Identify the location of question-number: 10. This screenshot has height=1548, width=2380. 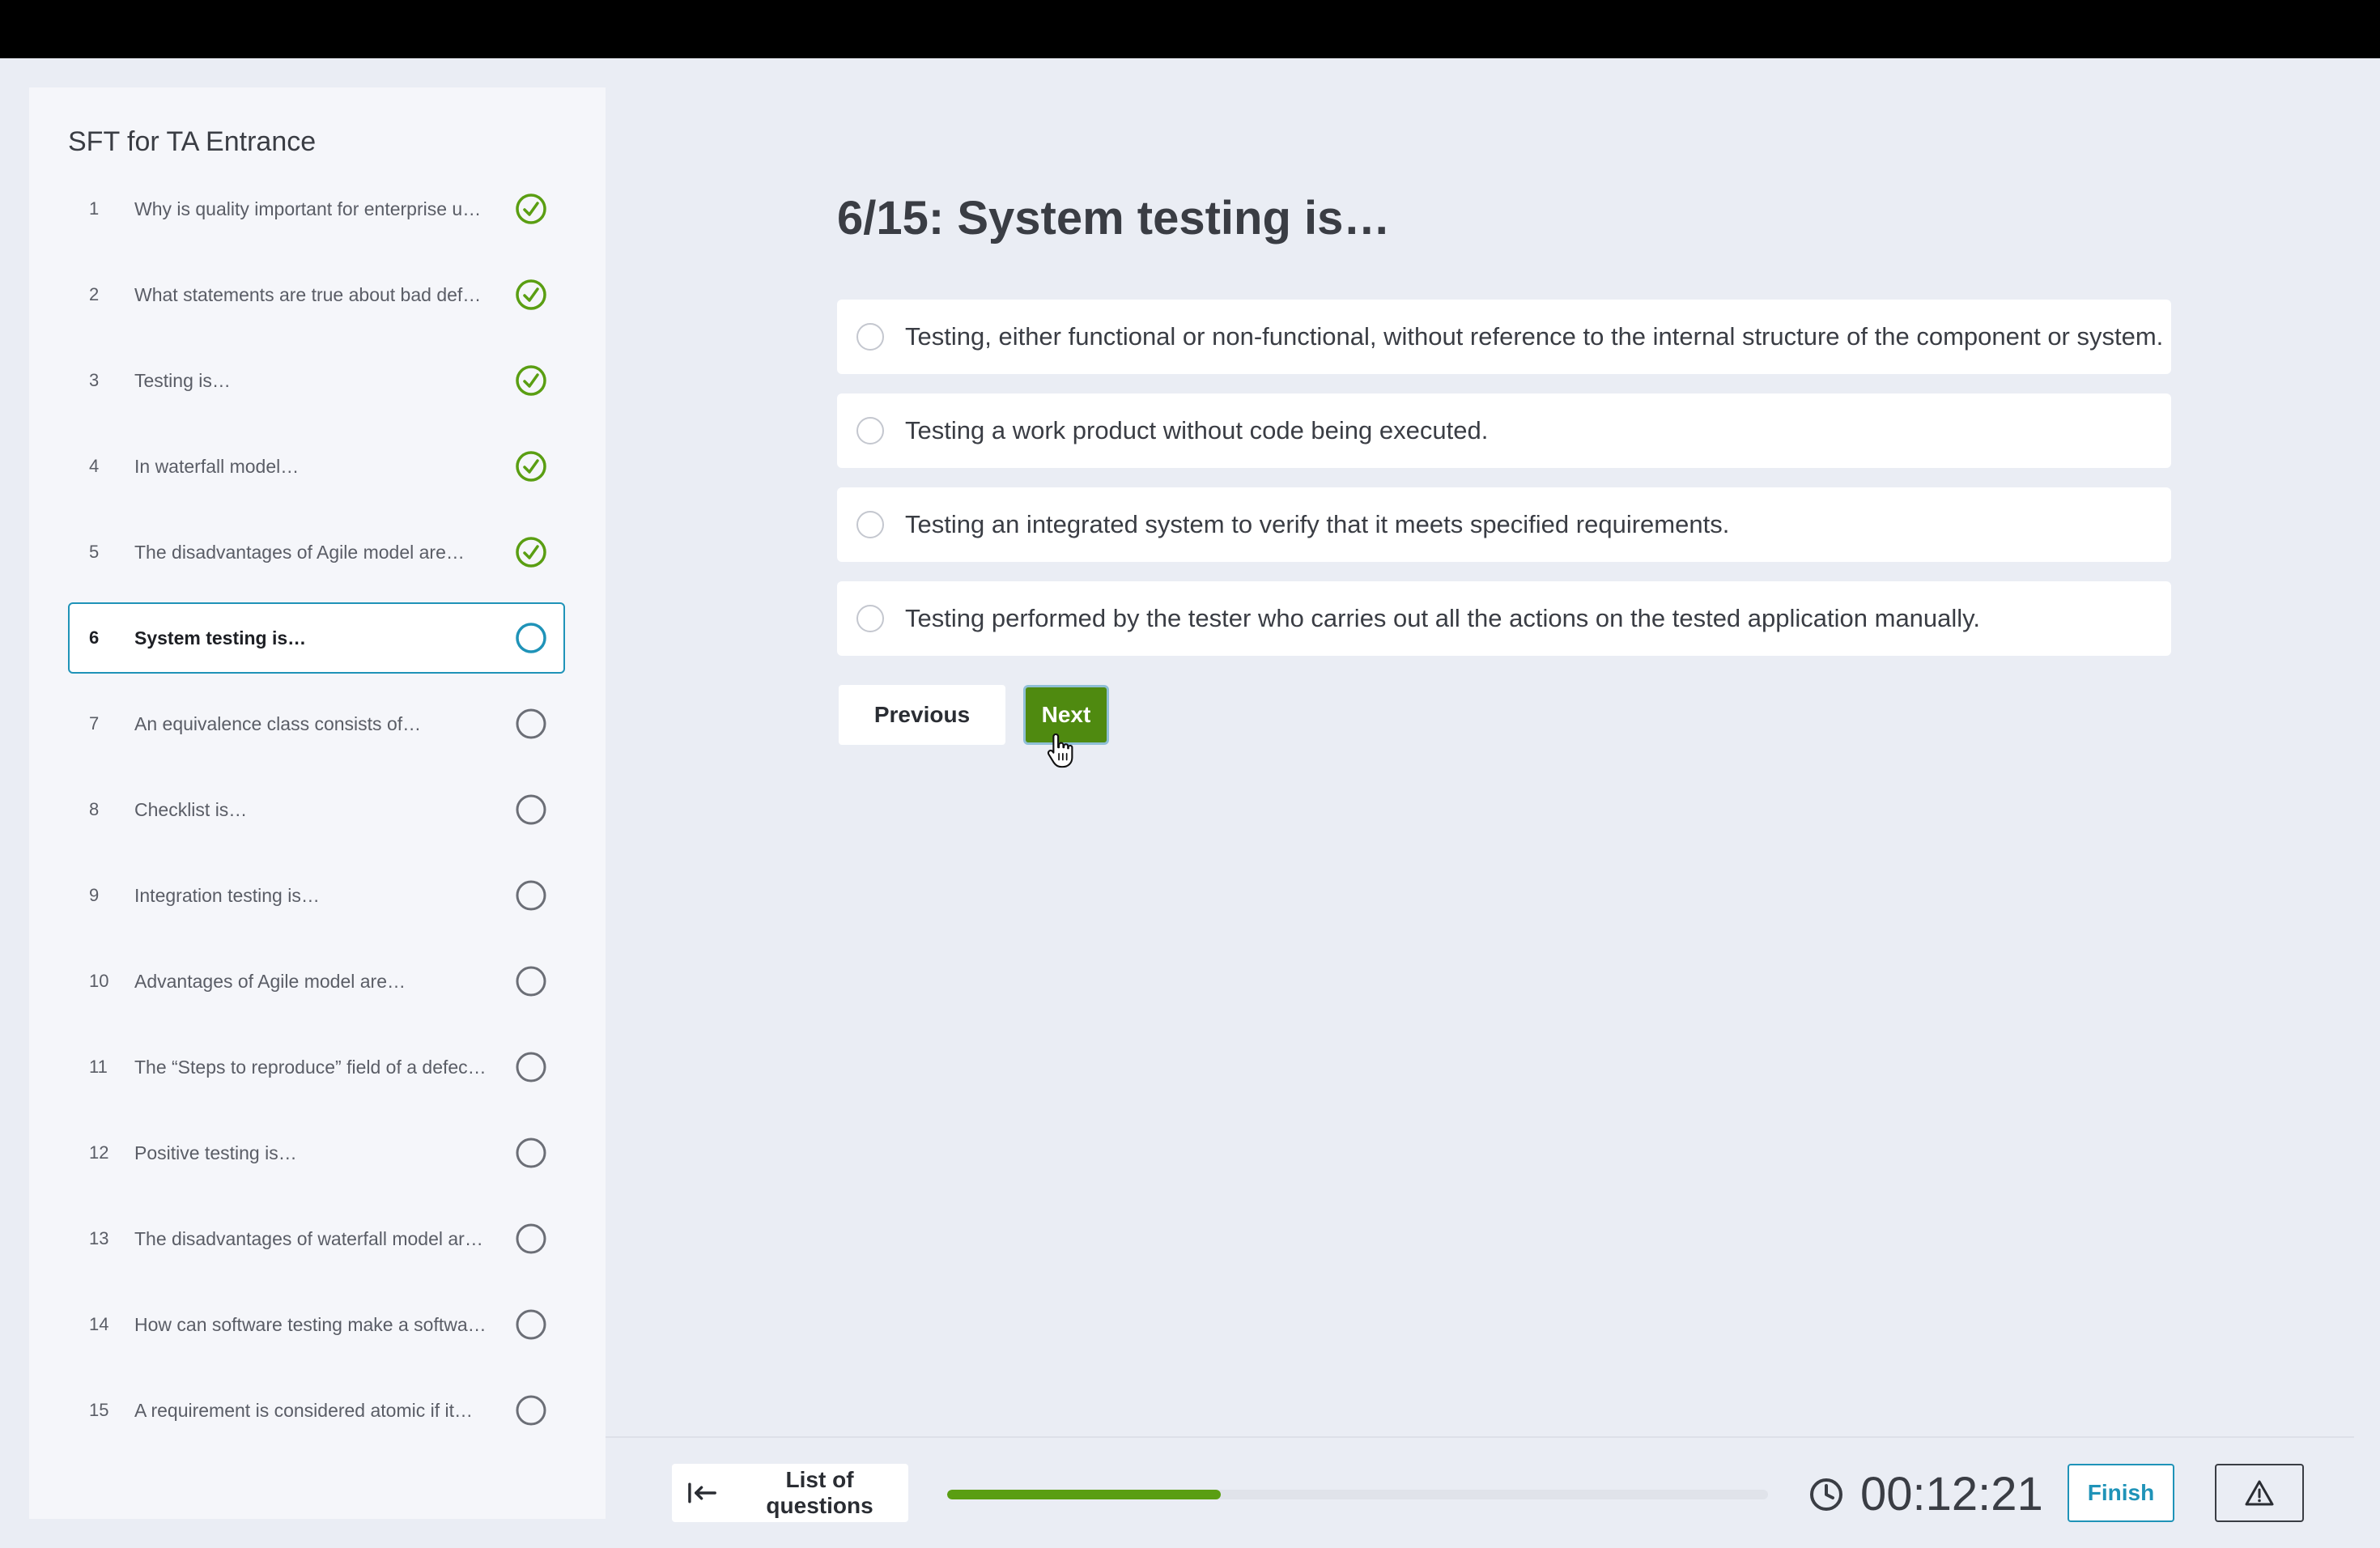
(99, 981).